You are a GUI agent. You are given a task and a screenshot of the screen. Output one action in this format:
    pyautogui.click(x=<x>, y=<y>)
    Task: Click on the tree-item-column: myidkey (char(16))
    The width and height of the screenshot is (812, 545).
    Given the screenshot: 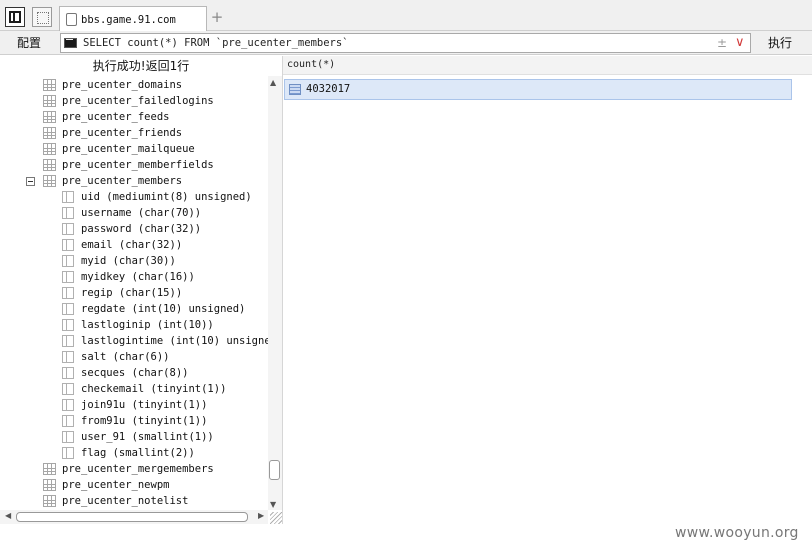 What is the action you would take?
    pyautogui.click(x=134, y=277)
    